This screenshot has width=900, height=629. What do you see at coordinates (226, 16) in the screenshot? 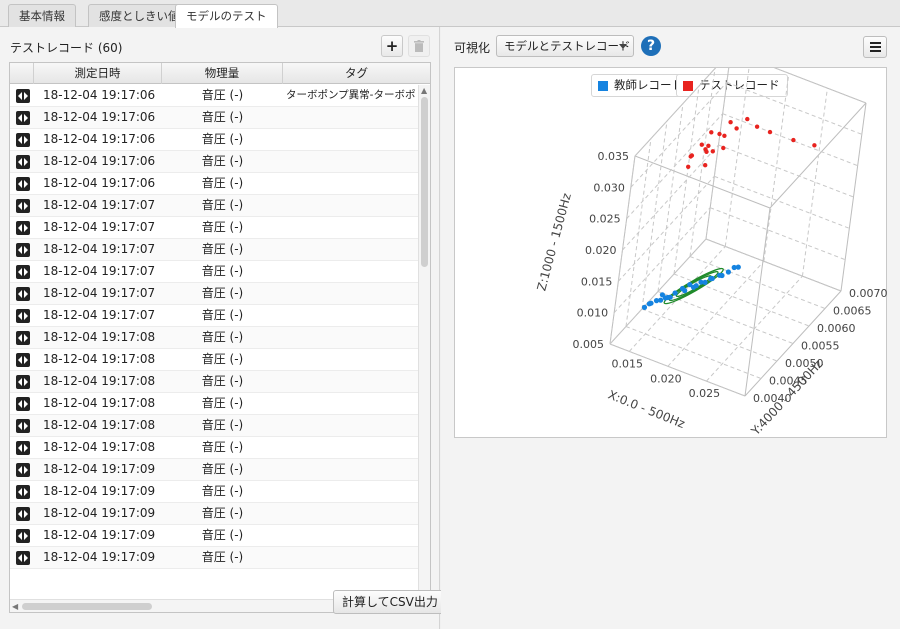
I see `tab-model-test: モデルのテスト` at bounding box center [226, 16].